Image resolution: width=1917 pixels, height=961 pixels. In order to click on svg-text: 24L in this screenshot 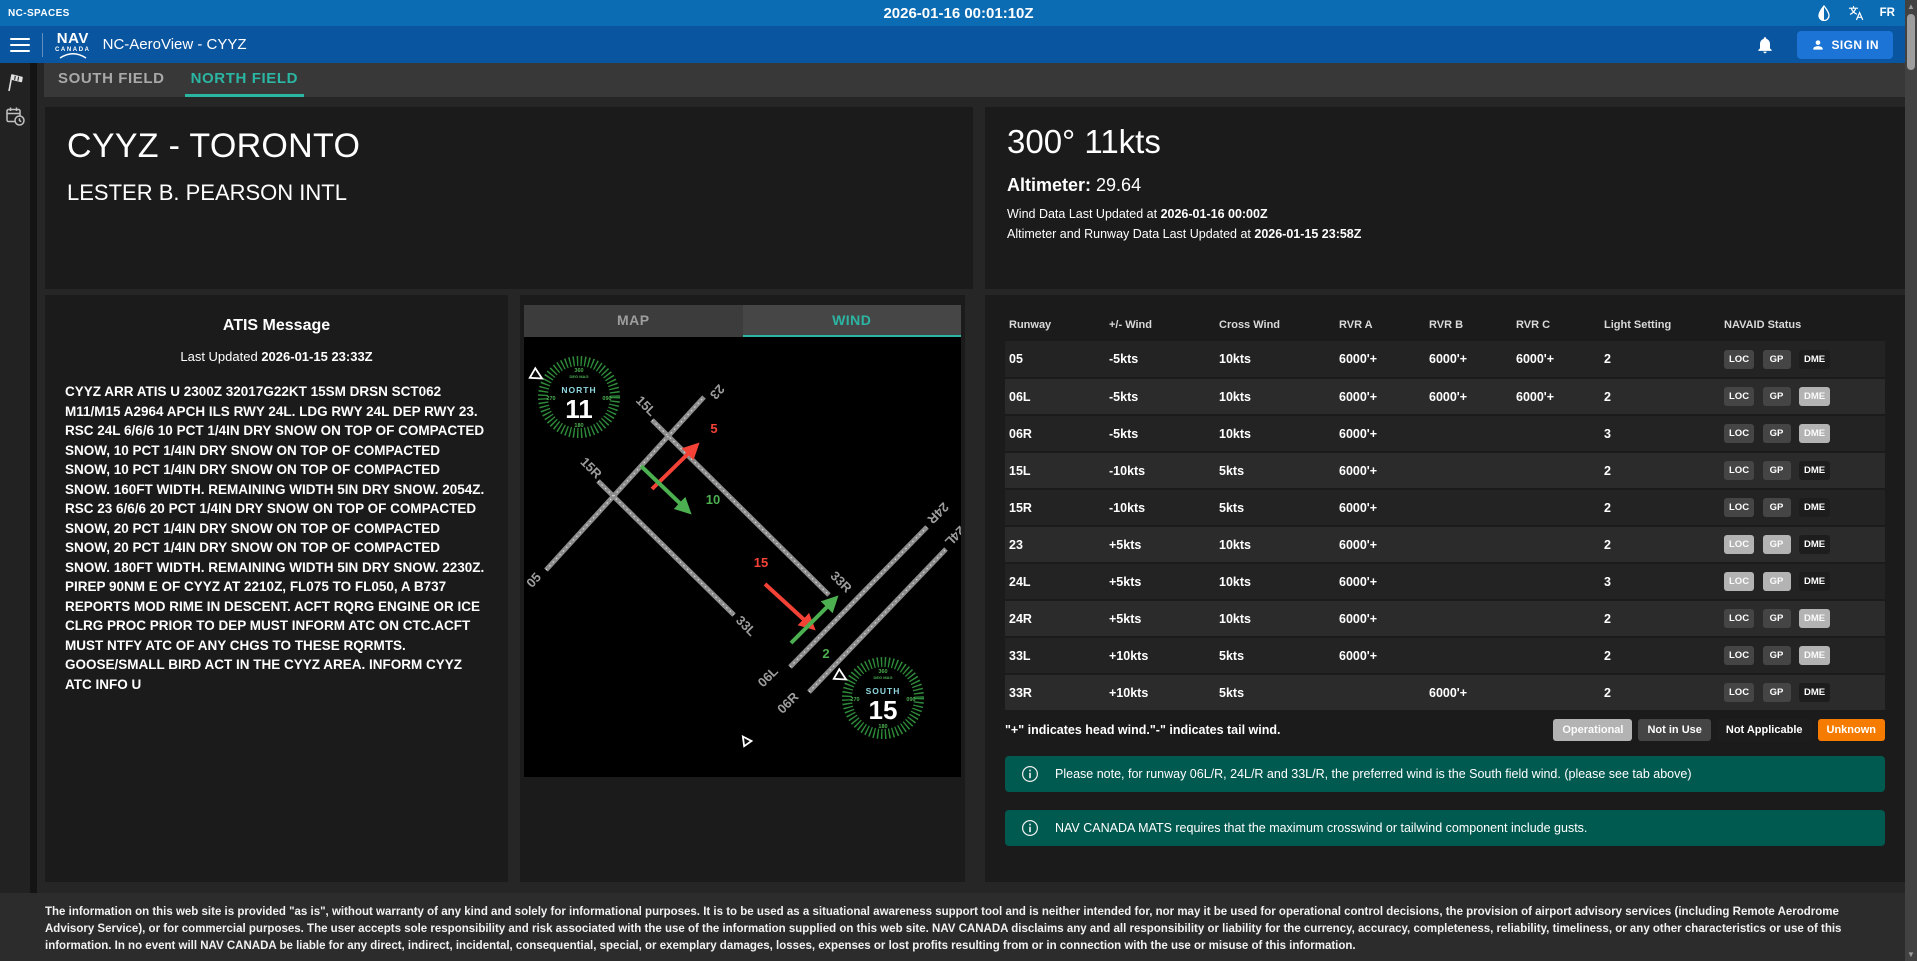, I will do `click(951, 536)`.